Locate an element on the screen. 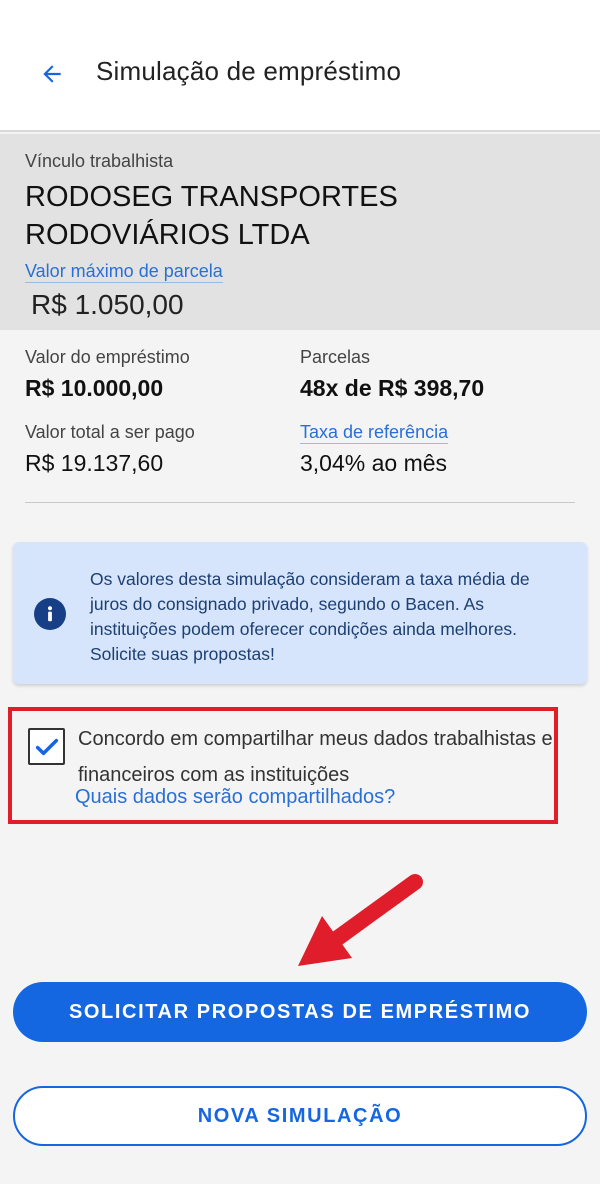  back-button is located at coordinates (52, 74).